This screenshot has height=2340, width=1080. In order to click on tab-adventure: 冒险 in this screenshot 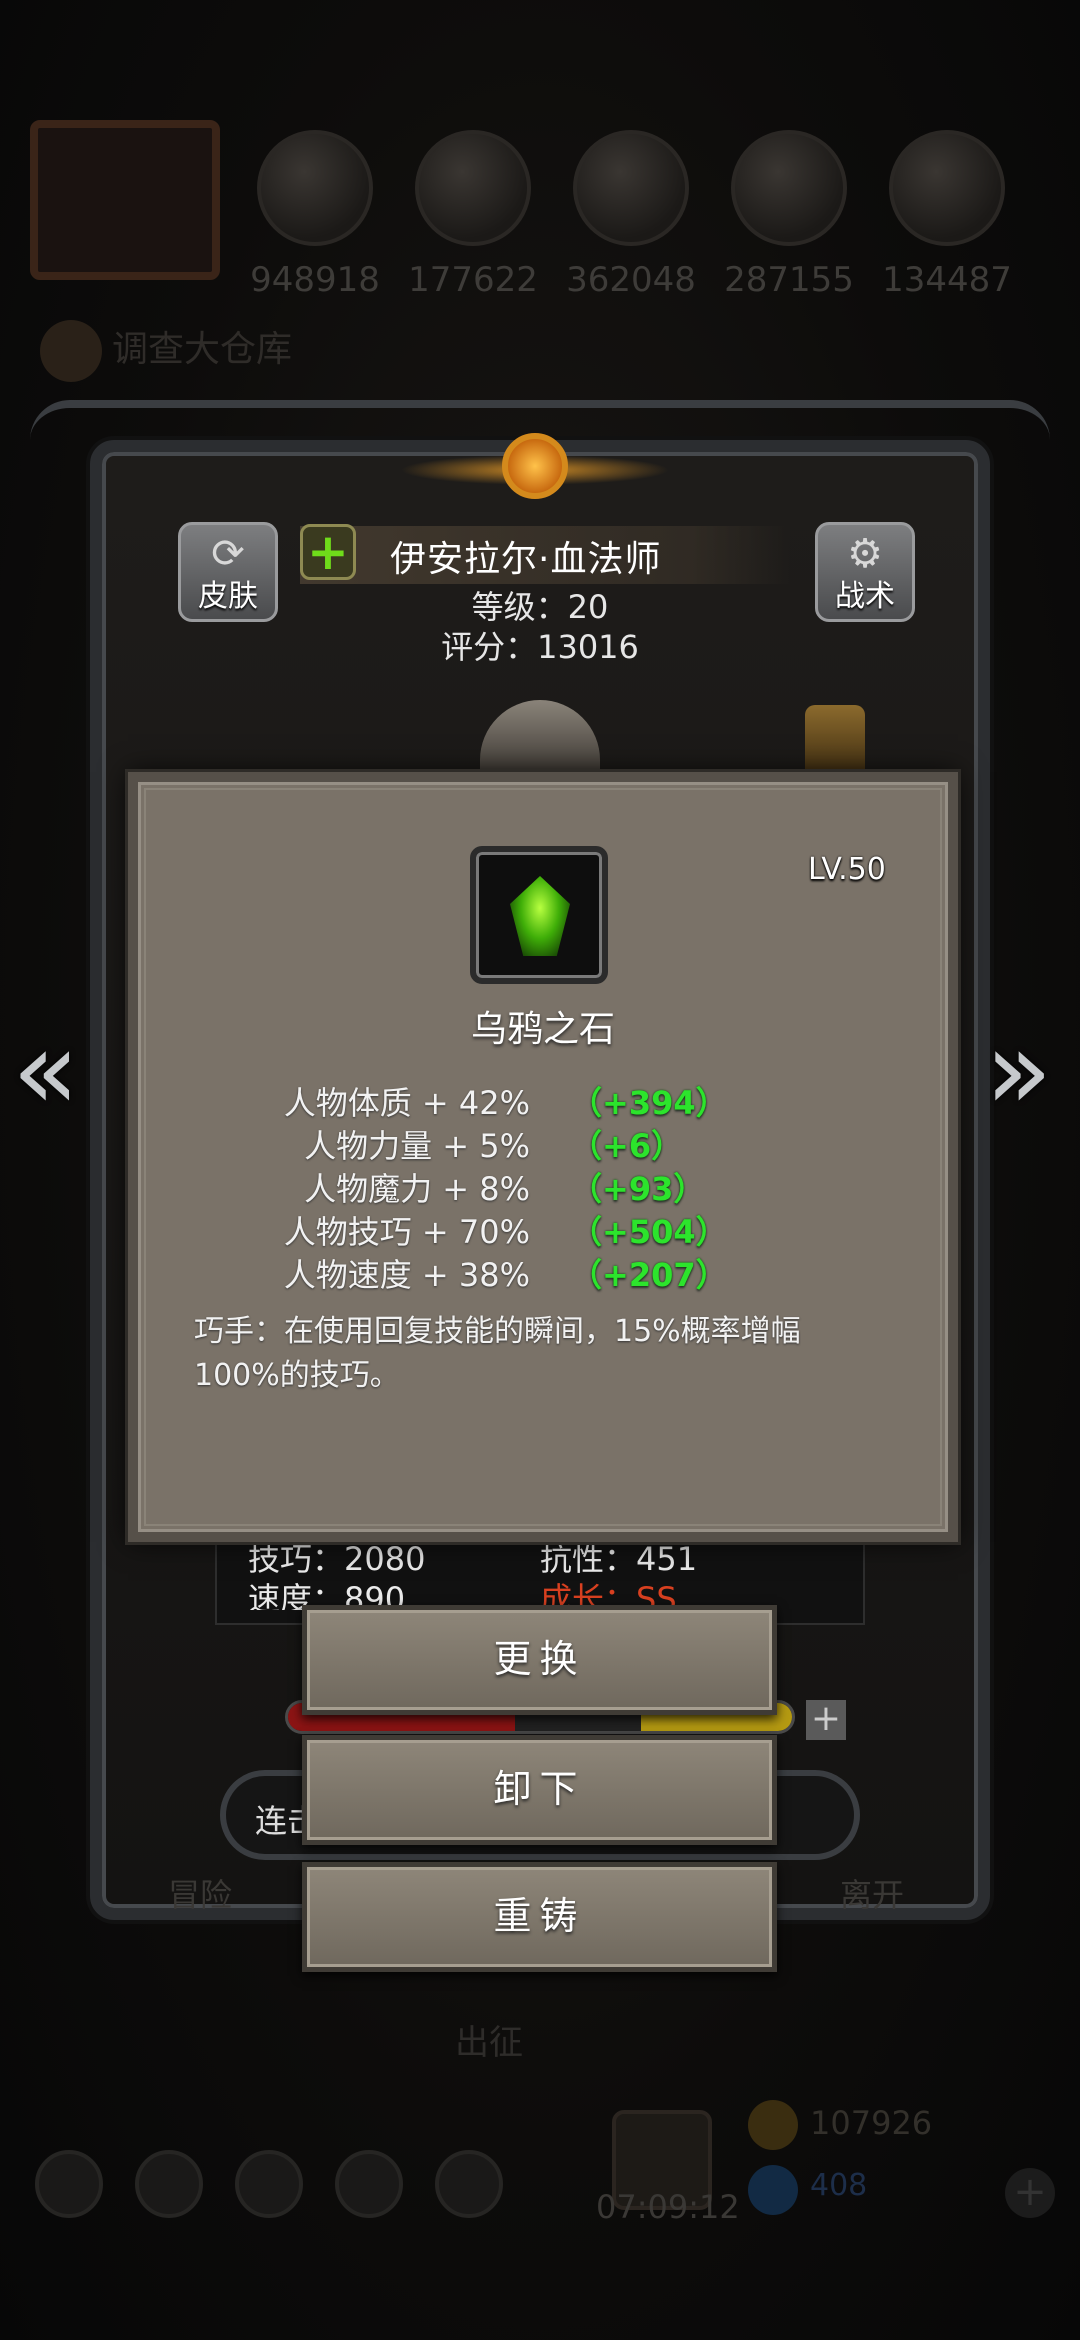, I will do `click(200, 1893)`.